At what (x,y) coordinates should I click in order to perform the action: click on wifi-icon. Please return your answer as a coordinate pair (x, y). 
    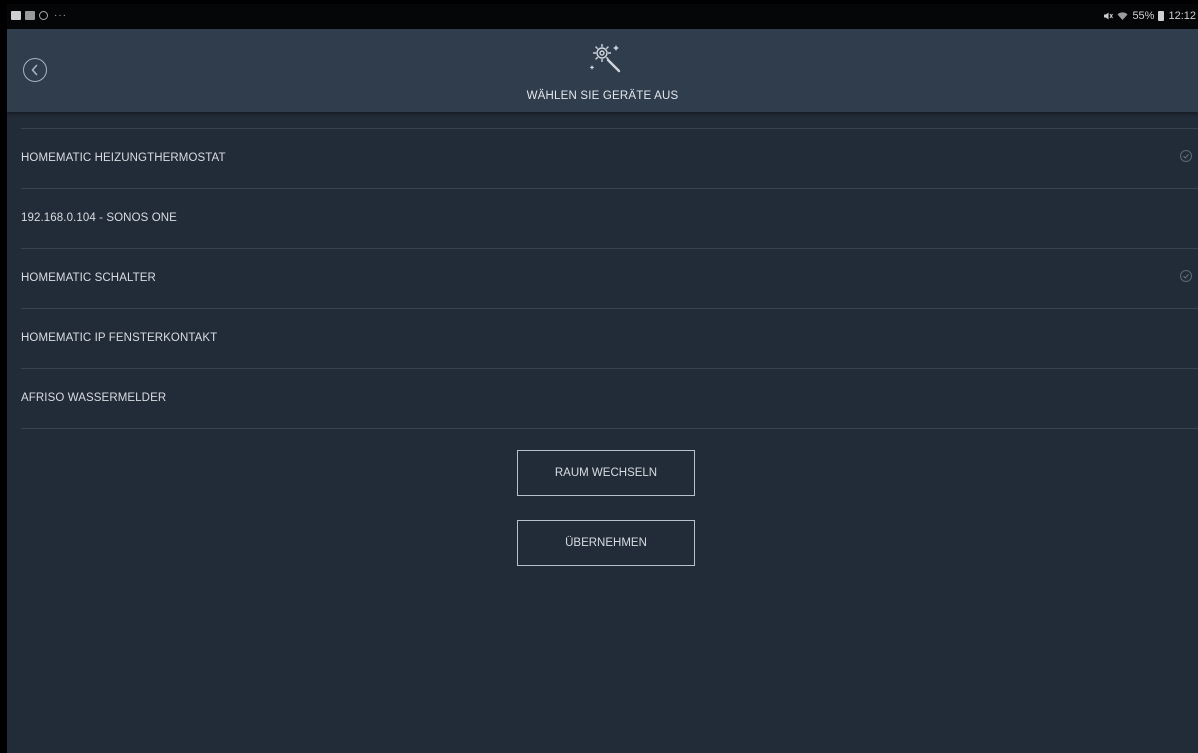
    Looking at the image, I should click on (1122, 16).